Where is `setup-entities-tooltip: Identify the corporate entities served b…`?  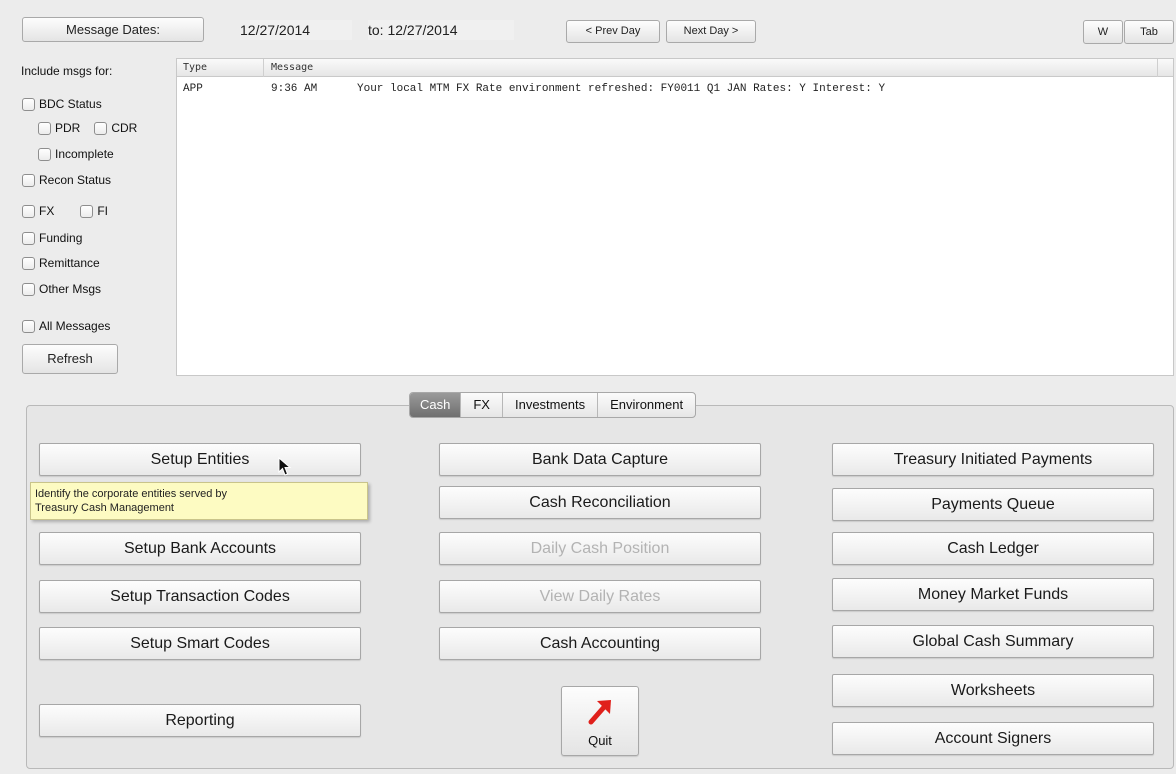 setup-entities-tooltip: Identify the corporate entities served b… is located at coordinates (199, 501).